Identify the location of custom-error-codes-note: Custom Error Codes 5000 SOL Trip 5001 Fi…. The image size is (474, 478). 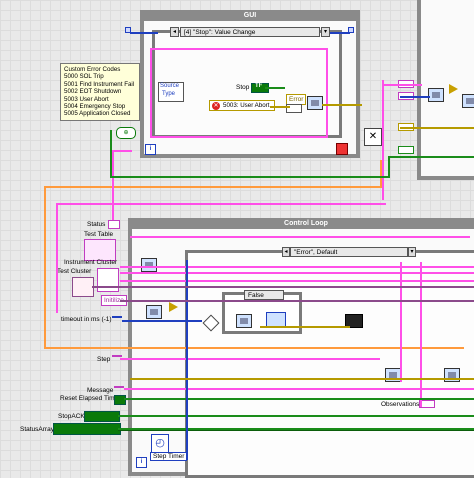
(100, 92).